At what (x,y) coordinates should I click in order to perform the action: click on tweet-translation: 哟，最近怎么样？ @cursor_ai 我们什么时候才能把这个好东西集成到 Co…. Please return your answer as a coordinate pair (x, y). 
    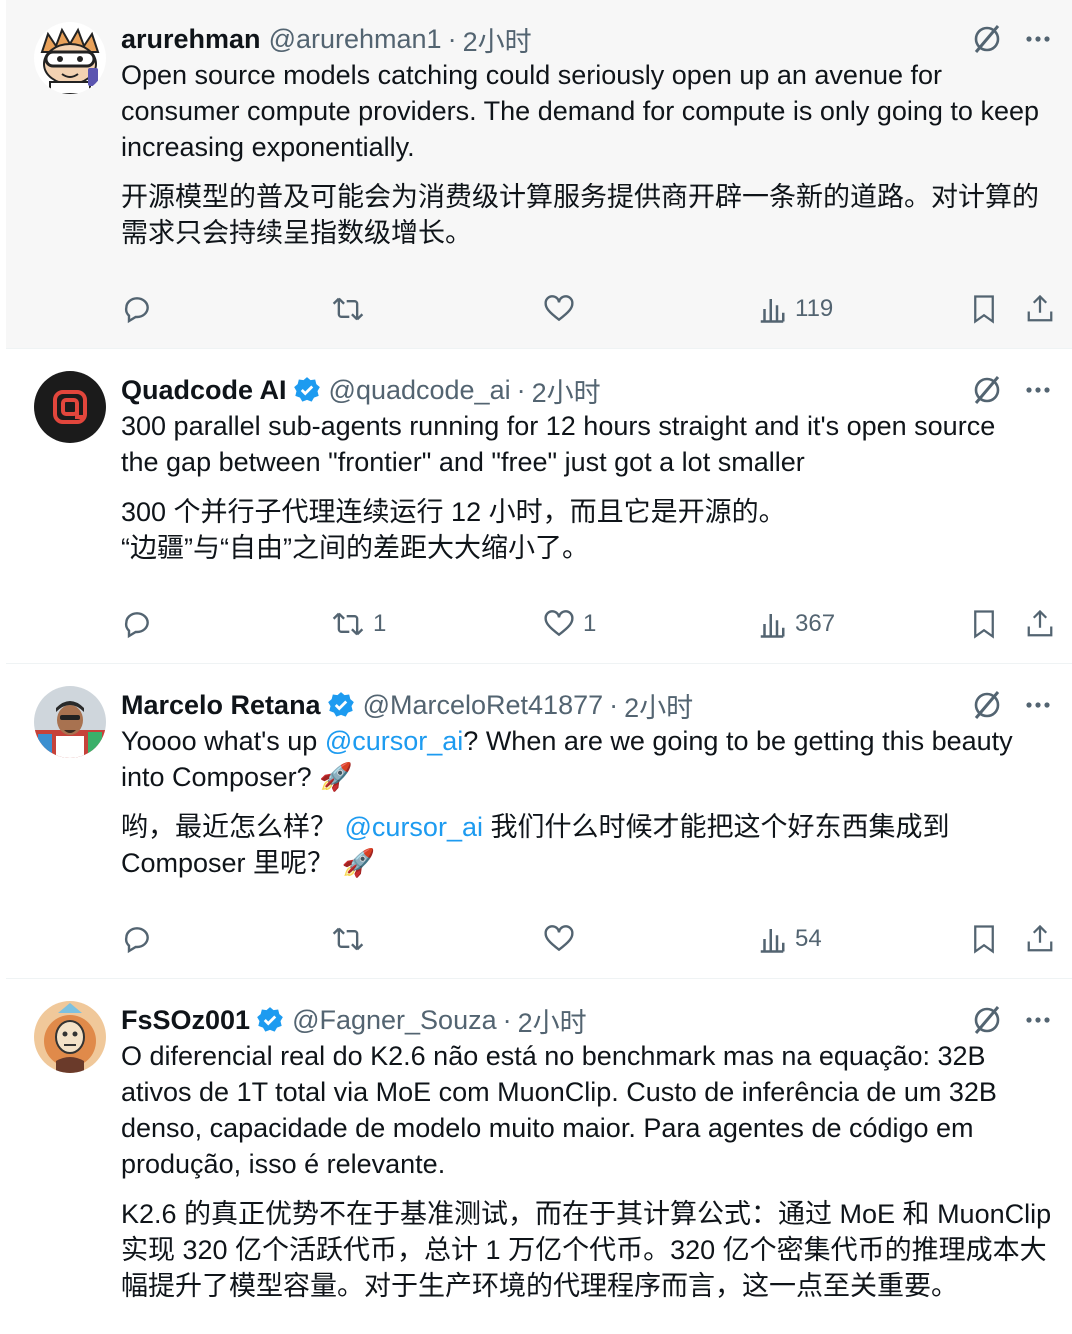
    Looking at the image, I should click on (586, 845).